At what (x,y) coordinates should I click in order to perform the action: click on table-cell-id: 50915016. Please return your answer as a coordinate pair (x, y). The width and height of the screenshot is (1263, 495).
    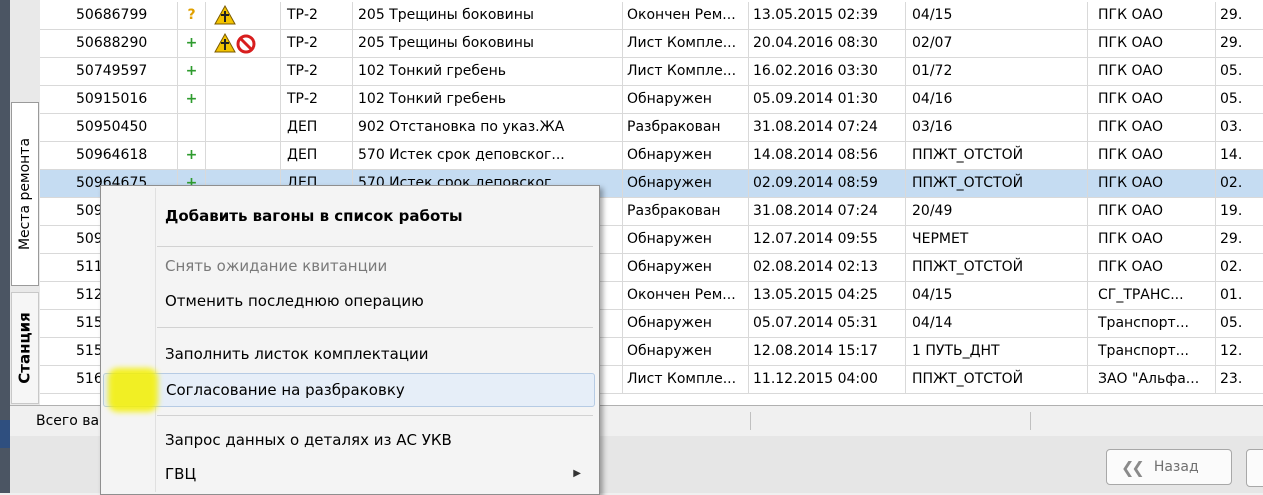
    Looking at the image, I should click on (124, 99).